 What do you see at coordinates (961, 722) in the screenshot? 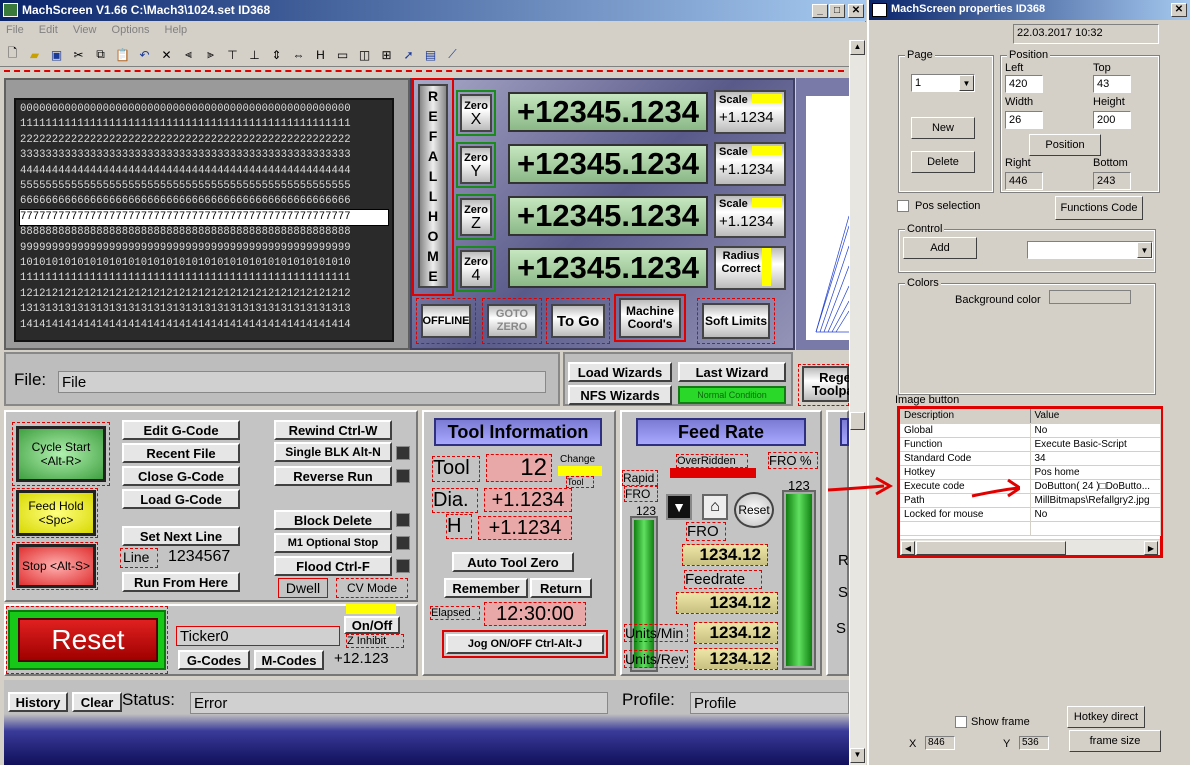
I see `show-frame-checkbox` at bounding box center [961, 722].